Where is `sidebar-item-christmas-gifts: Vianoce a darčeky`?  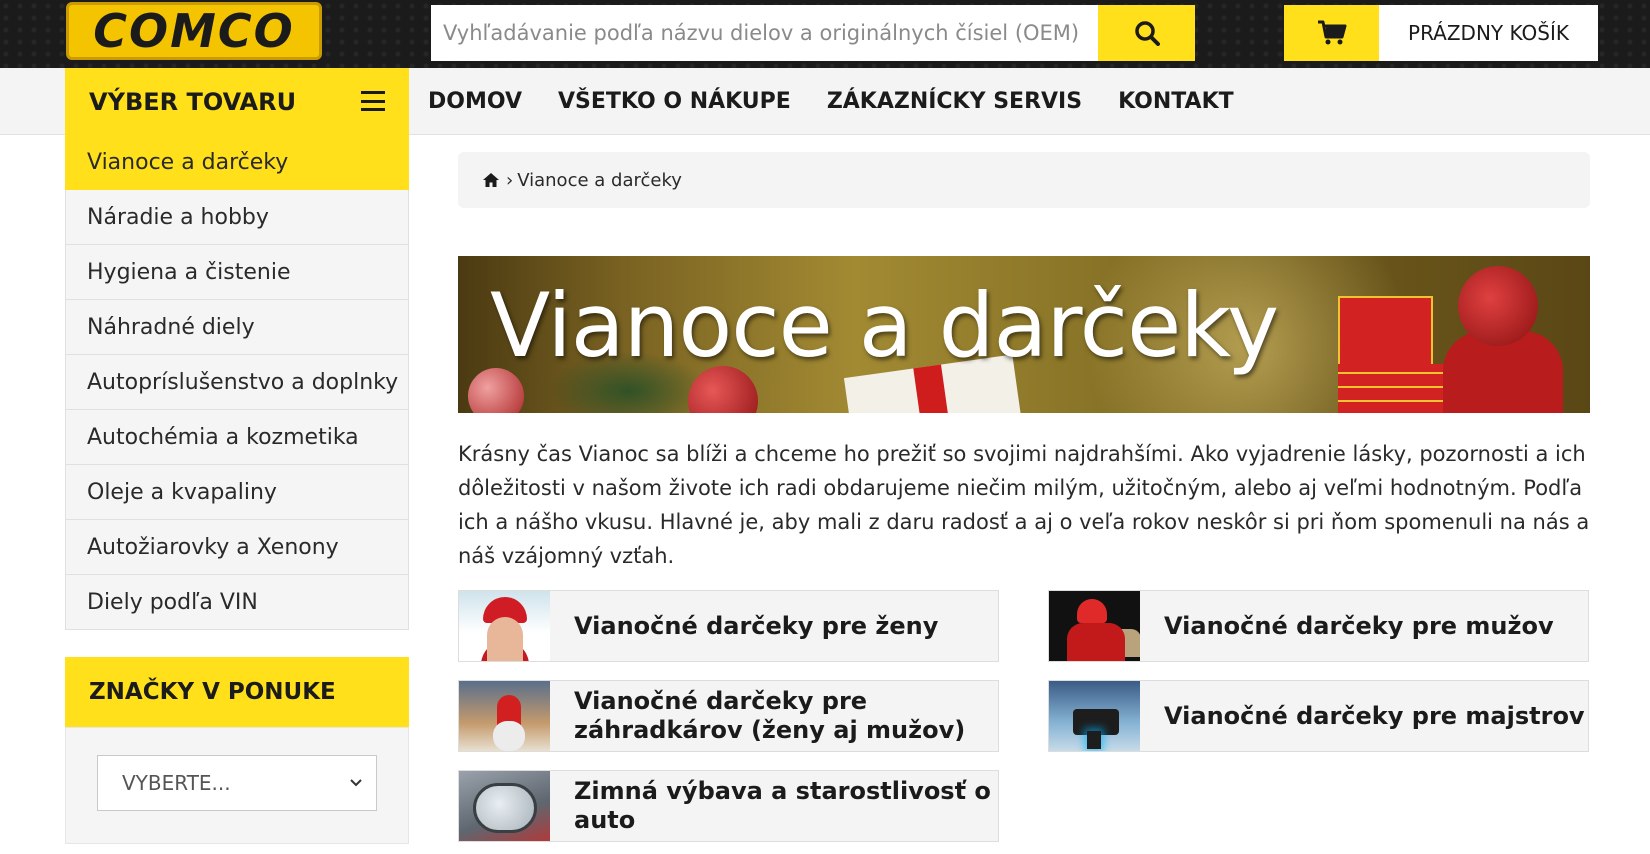
sidebar-item-christmas-gifts: Vianoce a darčeky is located at coordinates (237, 162).